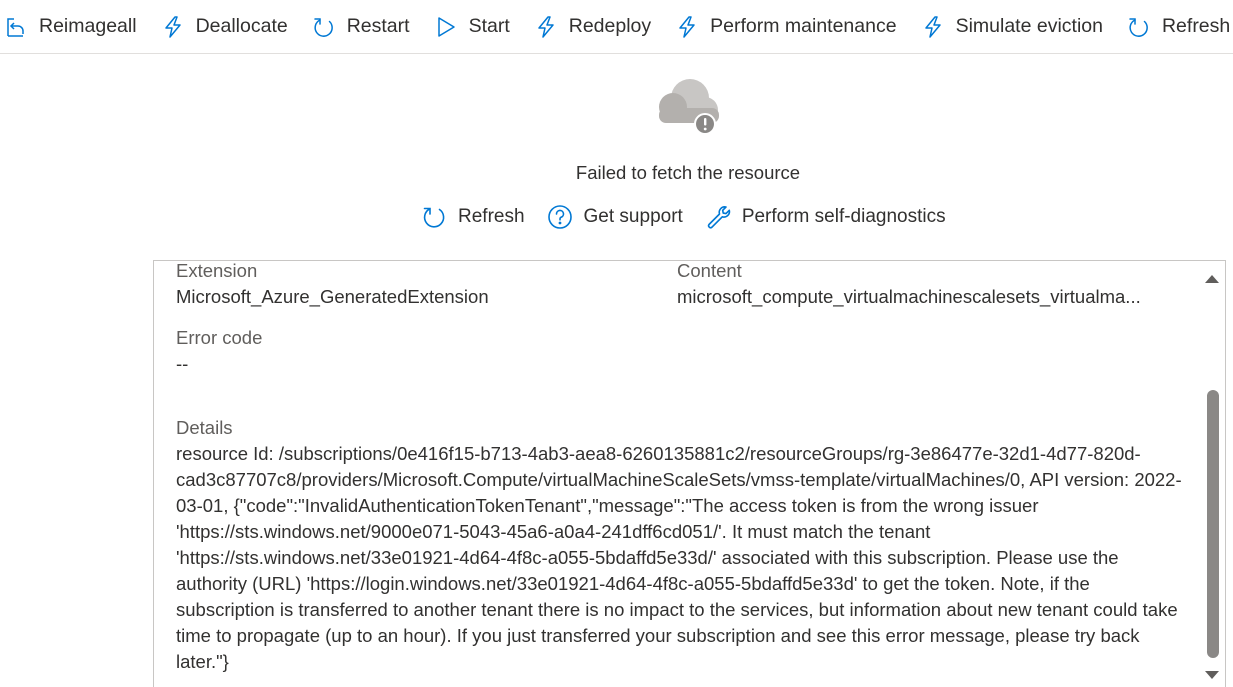 This screenshot has height=687, width=1233. Describe the element at coordinates (1196, 26) in the screenshot. I see `refresh-label: Refresh` at that location.